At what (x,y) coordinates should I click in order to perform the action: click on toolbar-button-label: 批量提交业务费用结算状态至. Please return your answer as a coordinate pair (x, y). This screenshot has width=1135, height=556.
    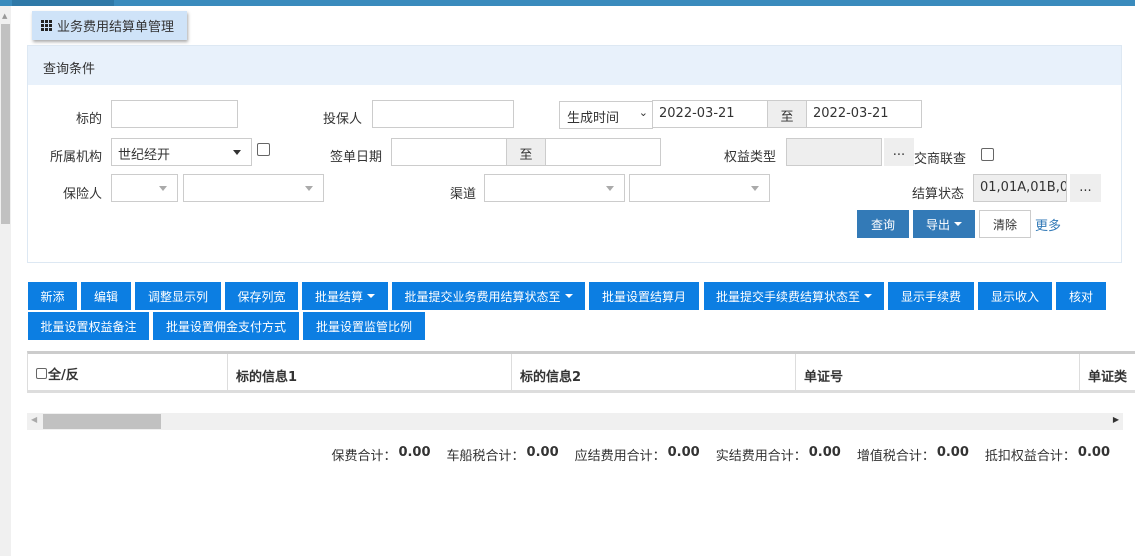
    Looking at the image, I should click on (482, 296).